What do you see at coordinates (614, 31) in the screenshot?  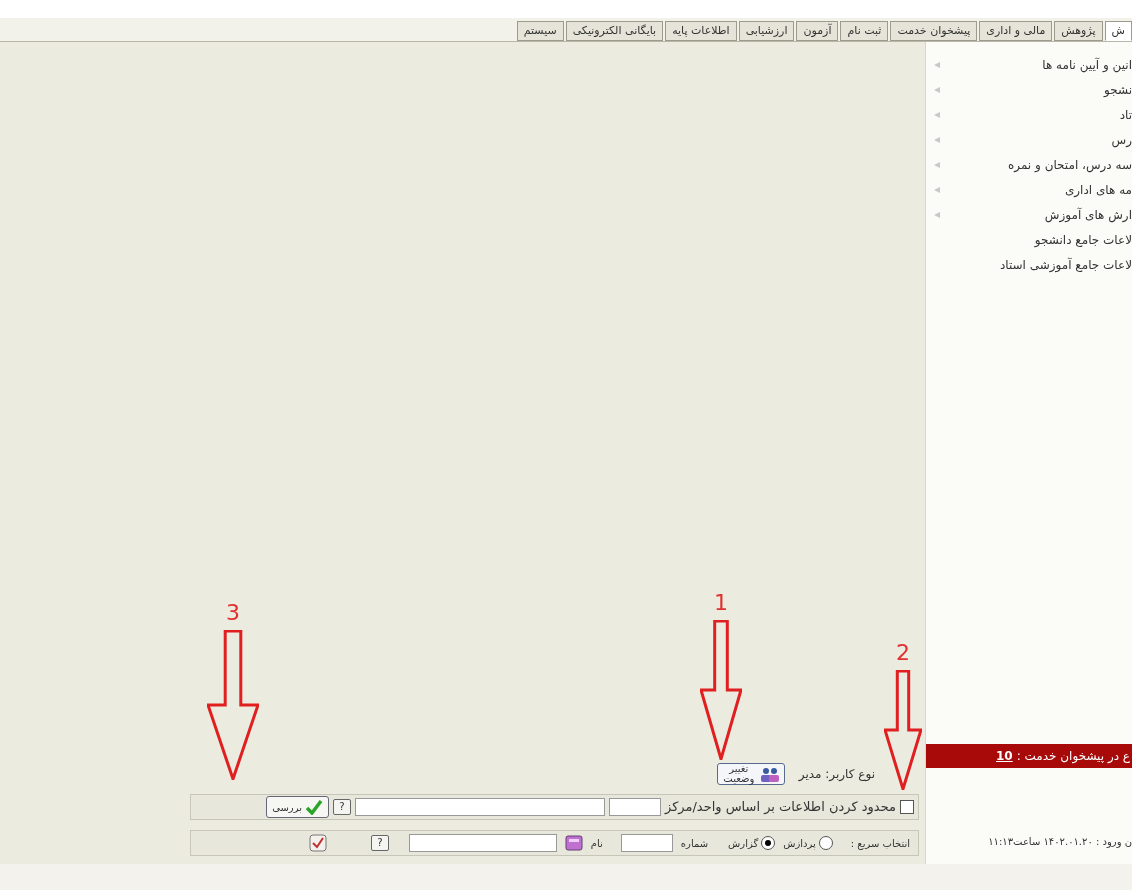 I see `tab: بایگانی الکترونیکی` at bounding box center [614, 31].